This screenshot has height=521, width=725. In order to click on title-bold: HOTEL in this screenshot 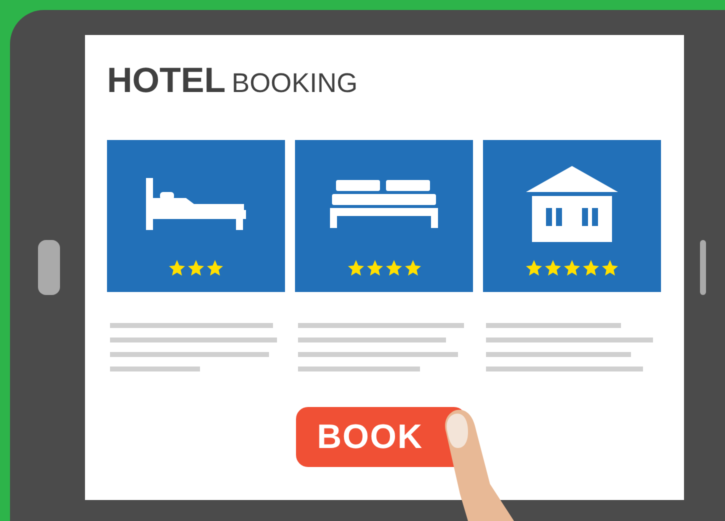, I will do `click(166, 81)`.